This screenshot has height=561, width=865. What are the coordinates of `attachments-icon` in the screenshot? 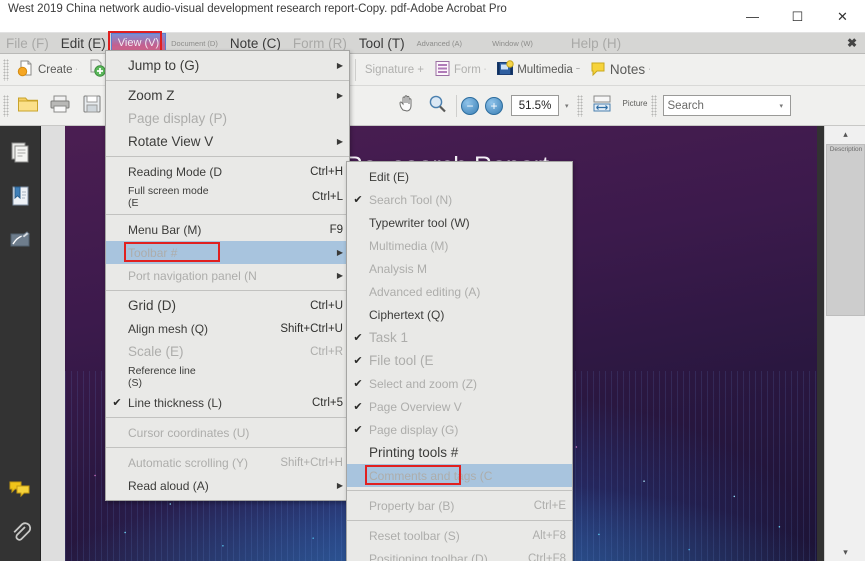 It's located at (20, 532).